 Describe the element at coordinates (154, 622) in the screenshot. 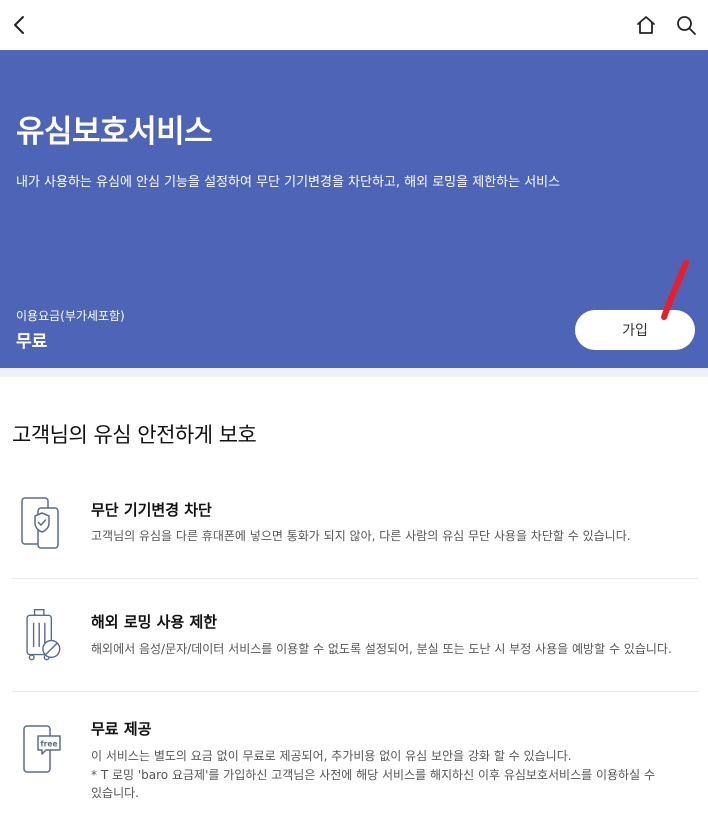

I see `feature-title: 해외 로밍 사용 제한` at that location.